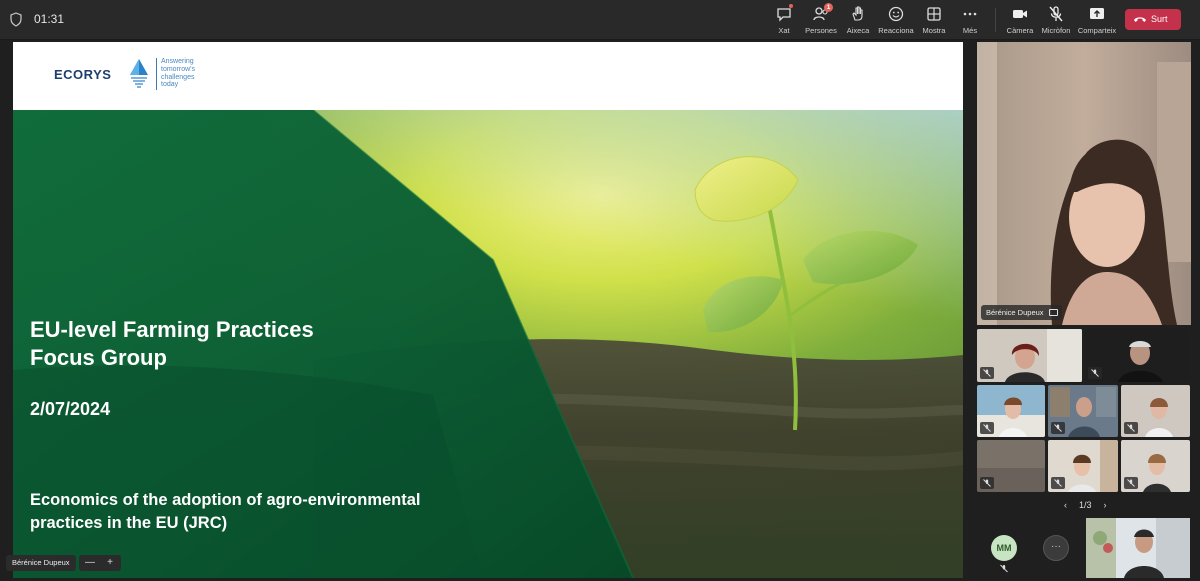  Describe the element at coordinates (90, 562) in the screenshot. I see `zoom-out-button: —` at that location.